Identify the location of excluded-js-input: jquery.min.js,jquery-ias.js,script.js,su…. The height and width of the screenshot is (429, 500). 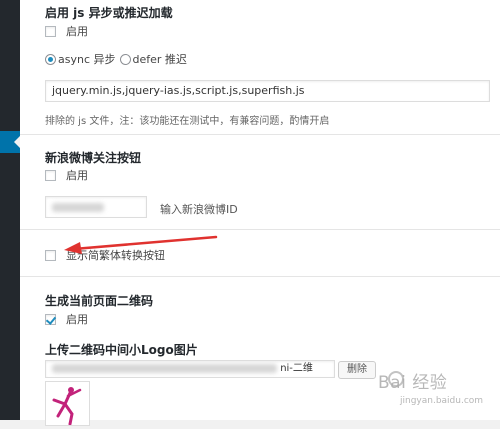
(267, 91).